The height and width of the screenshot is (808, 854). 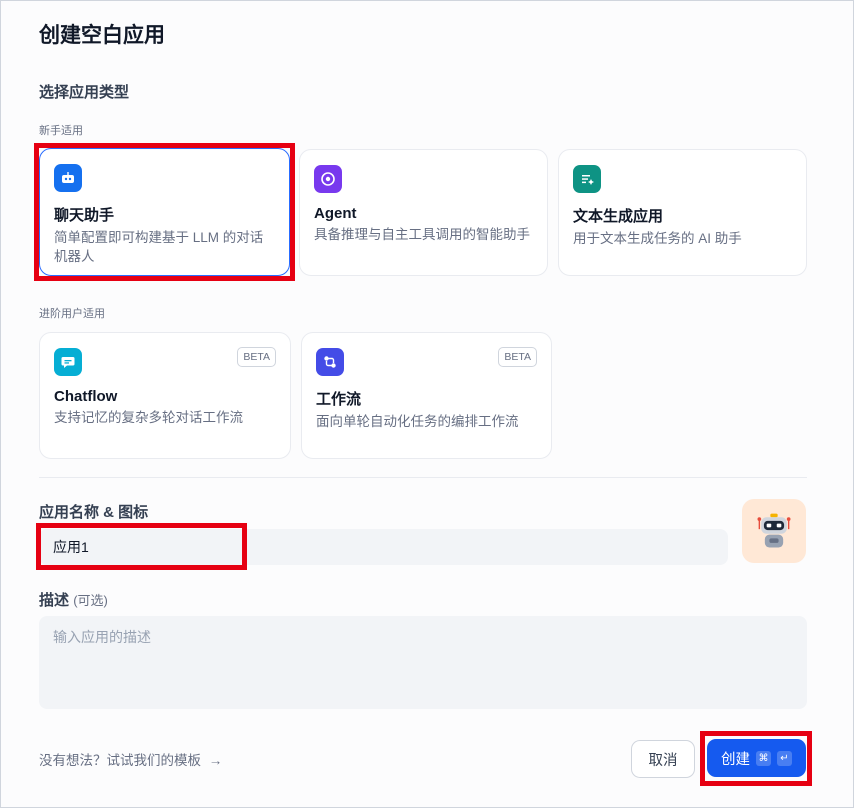 I want to click on try-templates-link: 没有想法？试试我们的模板 →, so click(x=130, y=759).